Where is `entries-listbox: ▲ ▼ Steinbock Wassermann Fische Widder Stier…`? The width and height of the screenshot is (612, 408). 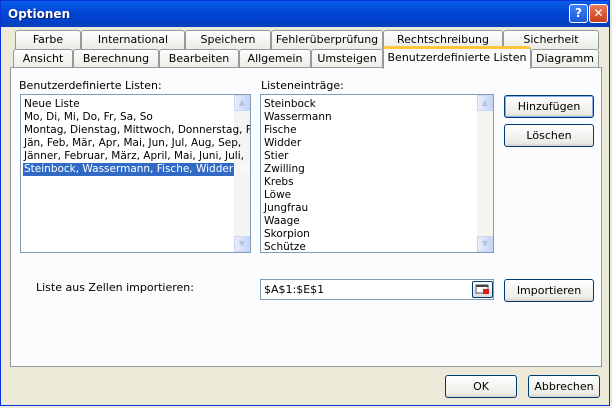
entries-listbox: ▲ ▼ Steinbock Wassermann Fische Widder Stier… is located at coordinates (377, 173).